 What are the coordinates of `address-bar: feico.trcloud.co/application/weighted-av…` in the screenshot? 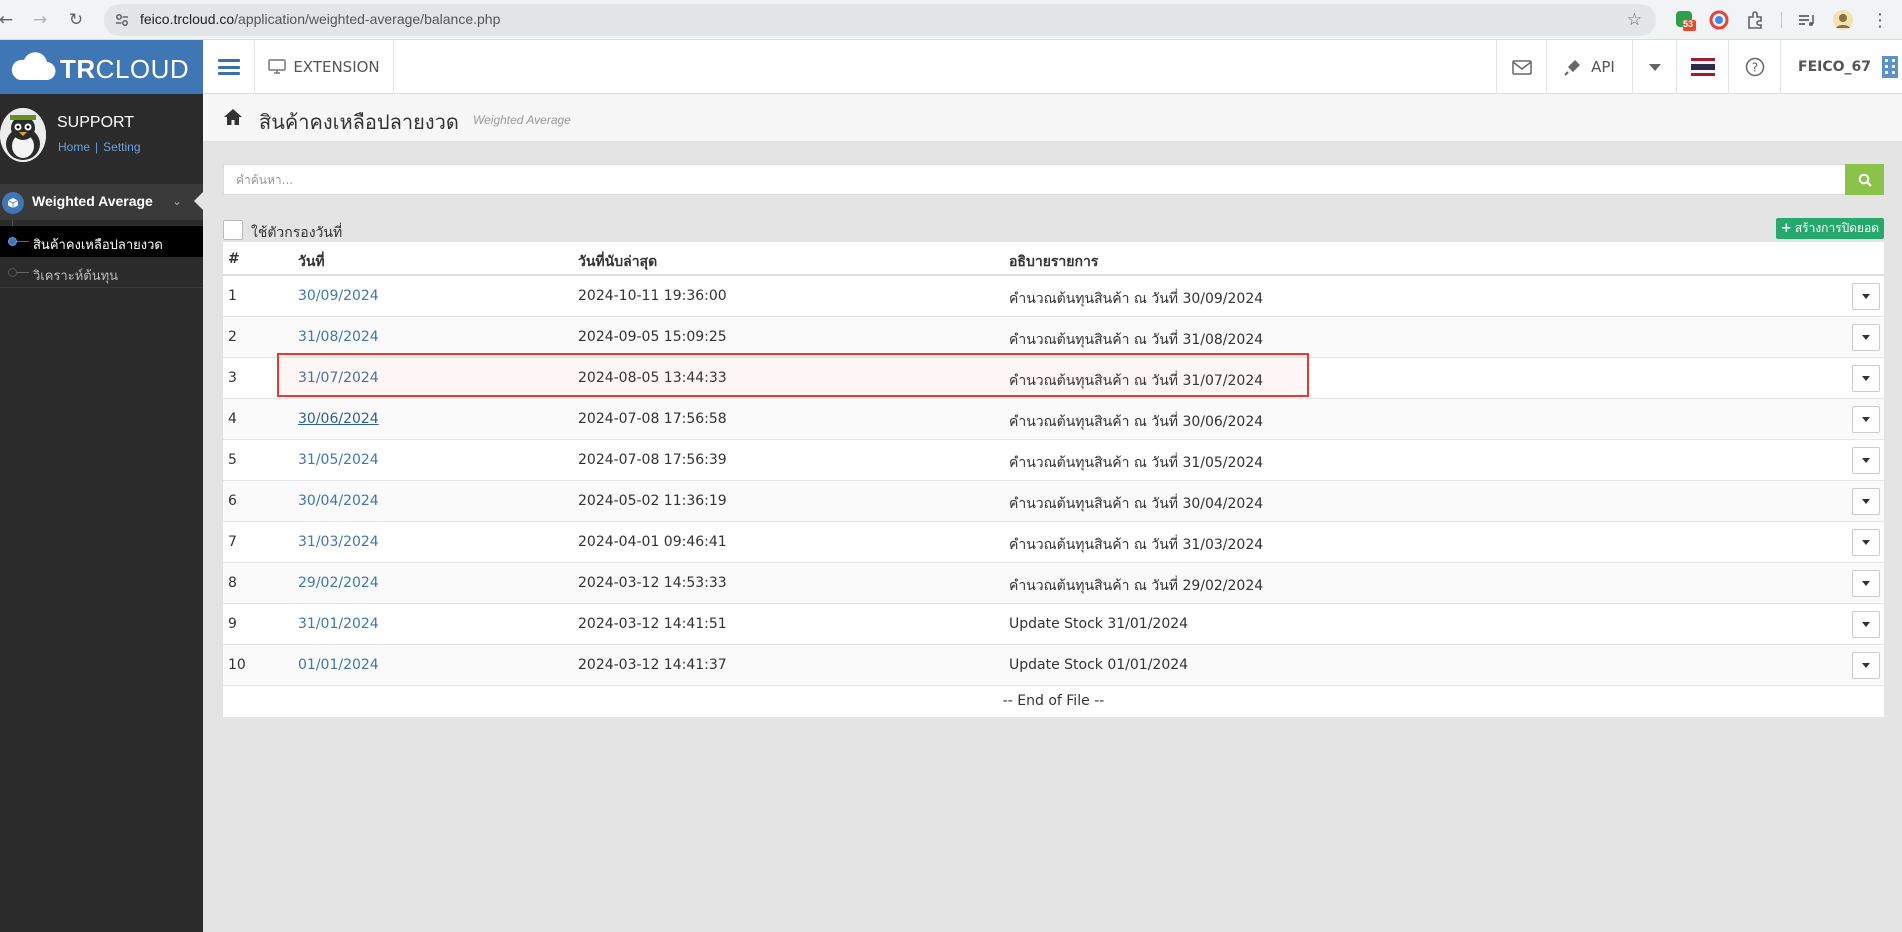 It's located at (880, 20).